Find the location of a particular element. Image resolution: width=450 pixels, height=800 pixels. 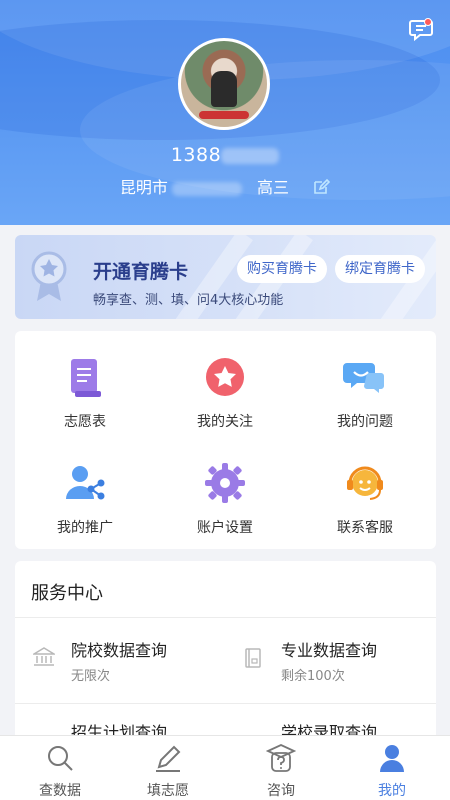

tab-search-data: 查数据 is located at coordinates (60, 768).